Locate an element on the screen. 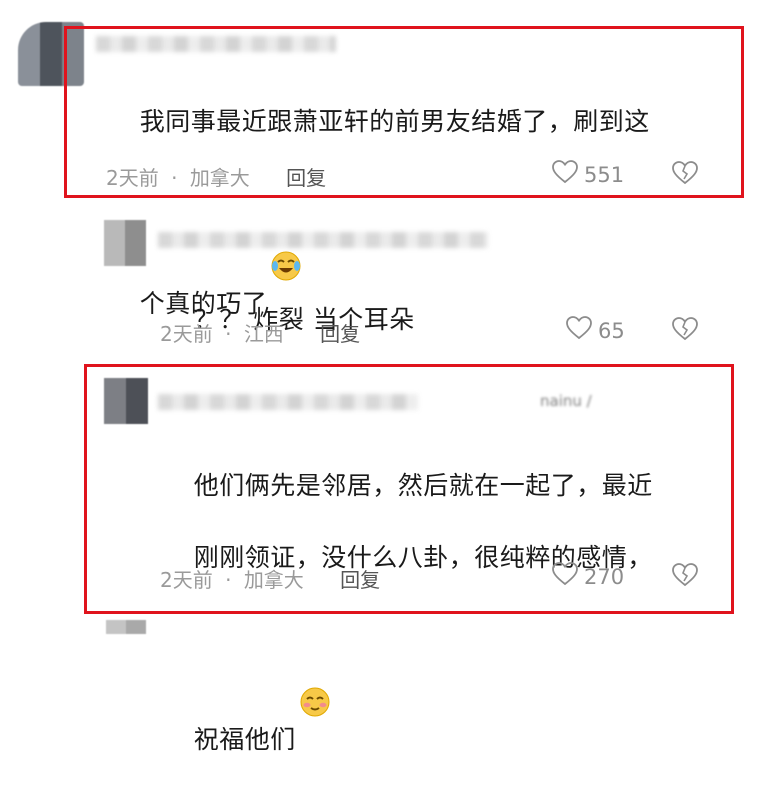 Image resolution: width=784 pixels, height=794 pixels. username-blurred is located at coordinates (323, 240).